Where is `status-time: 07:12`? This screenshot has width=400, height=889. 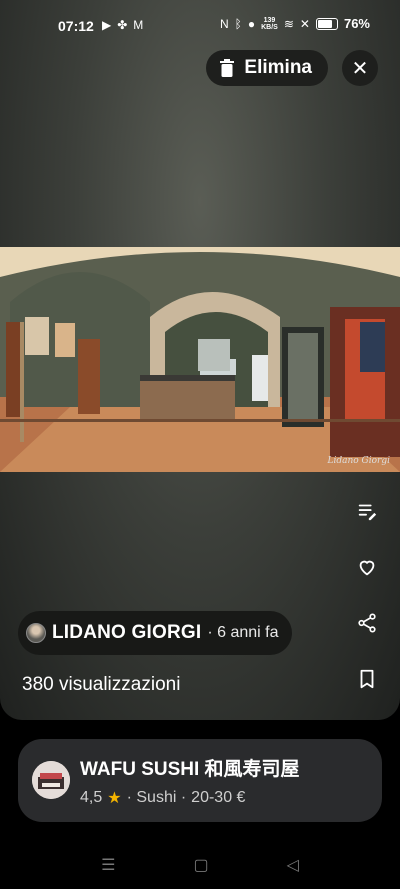 status-time: 07:12 is located at coordinates (76, 26).